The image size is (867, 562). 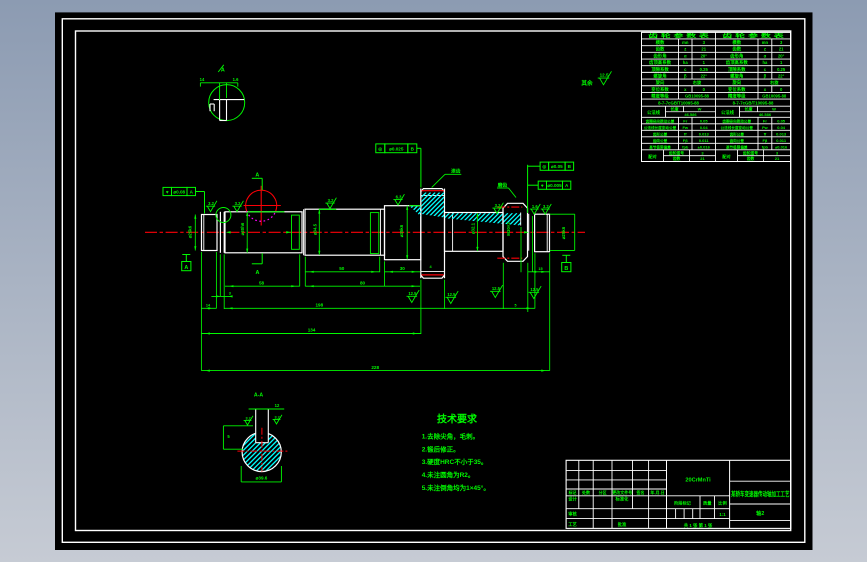 I want to click on svg-text: 设计, so click(x=572, y=499).